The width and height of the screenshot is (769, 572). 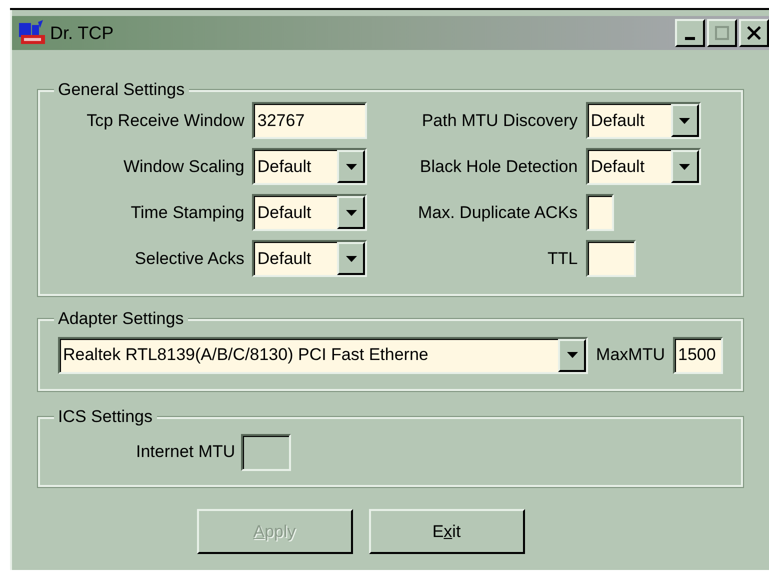 What do you see at coordinates (690, 33) in the screenshot?
I see `minimize-button` at bounding box center [690, 33].